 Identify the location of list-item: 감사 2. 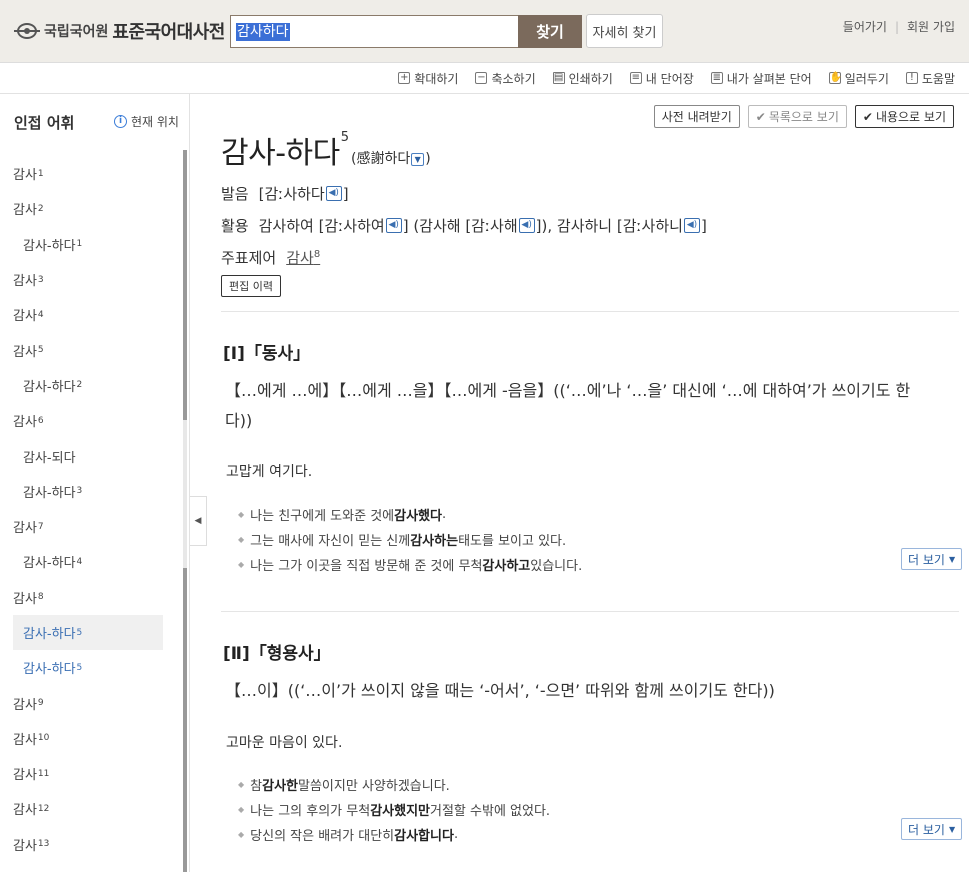
(89, 208).